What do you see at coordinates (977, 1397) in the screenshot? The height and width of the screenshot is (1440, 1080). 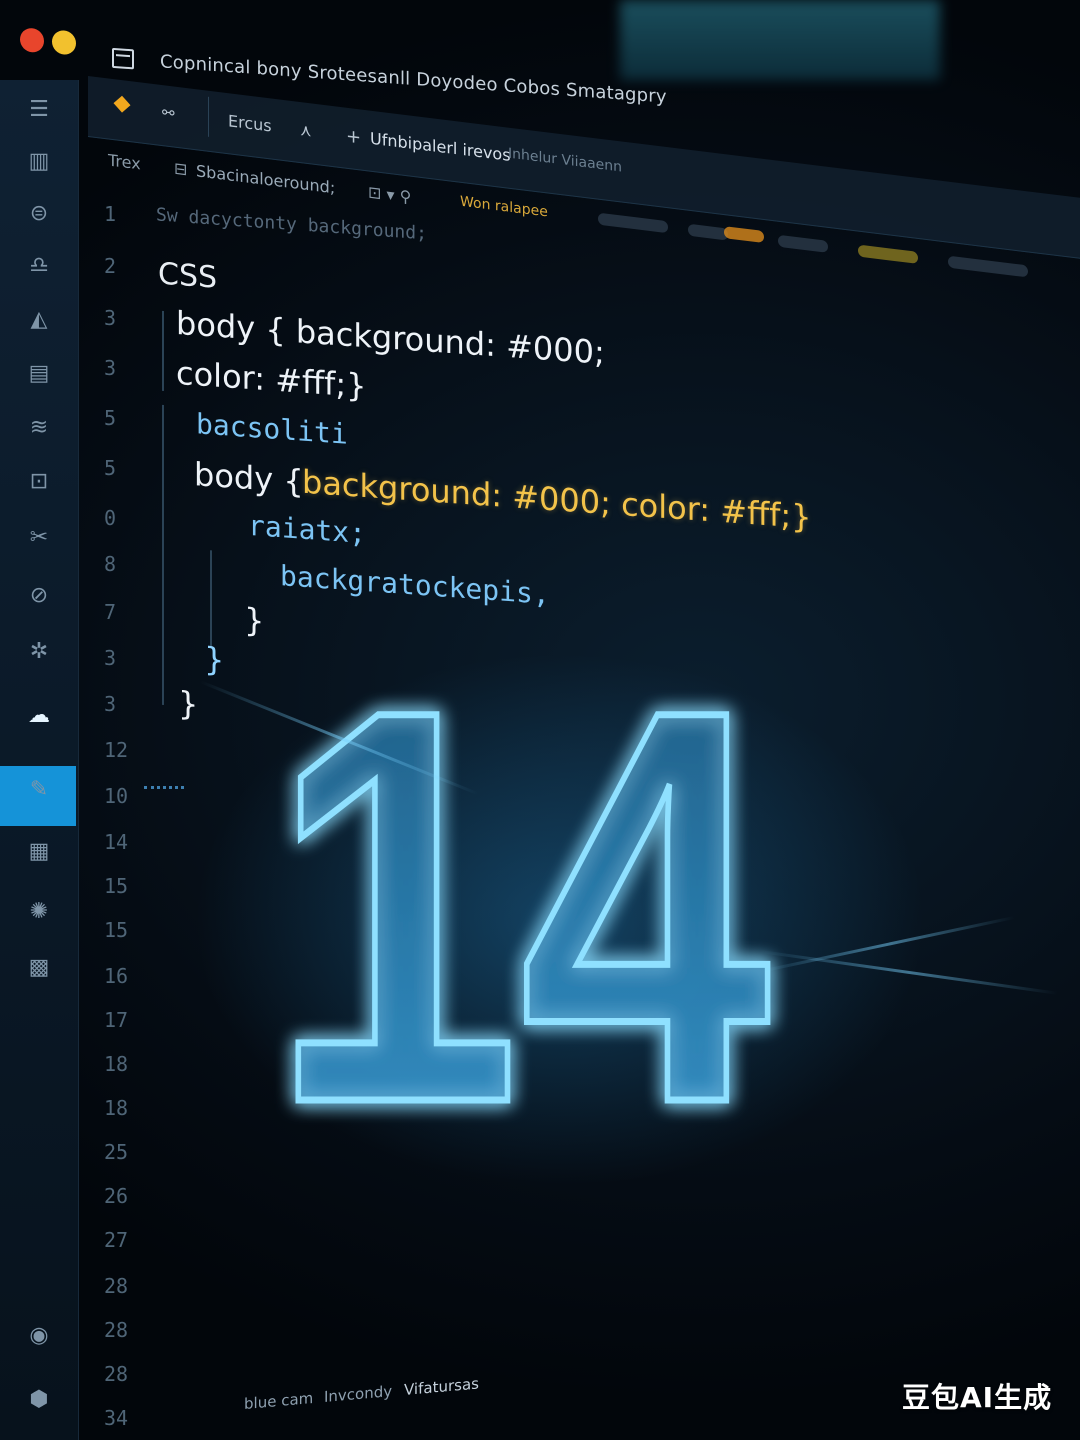 I see `watermark: 豆包AI生成` at bounding box center [977, 1397].